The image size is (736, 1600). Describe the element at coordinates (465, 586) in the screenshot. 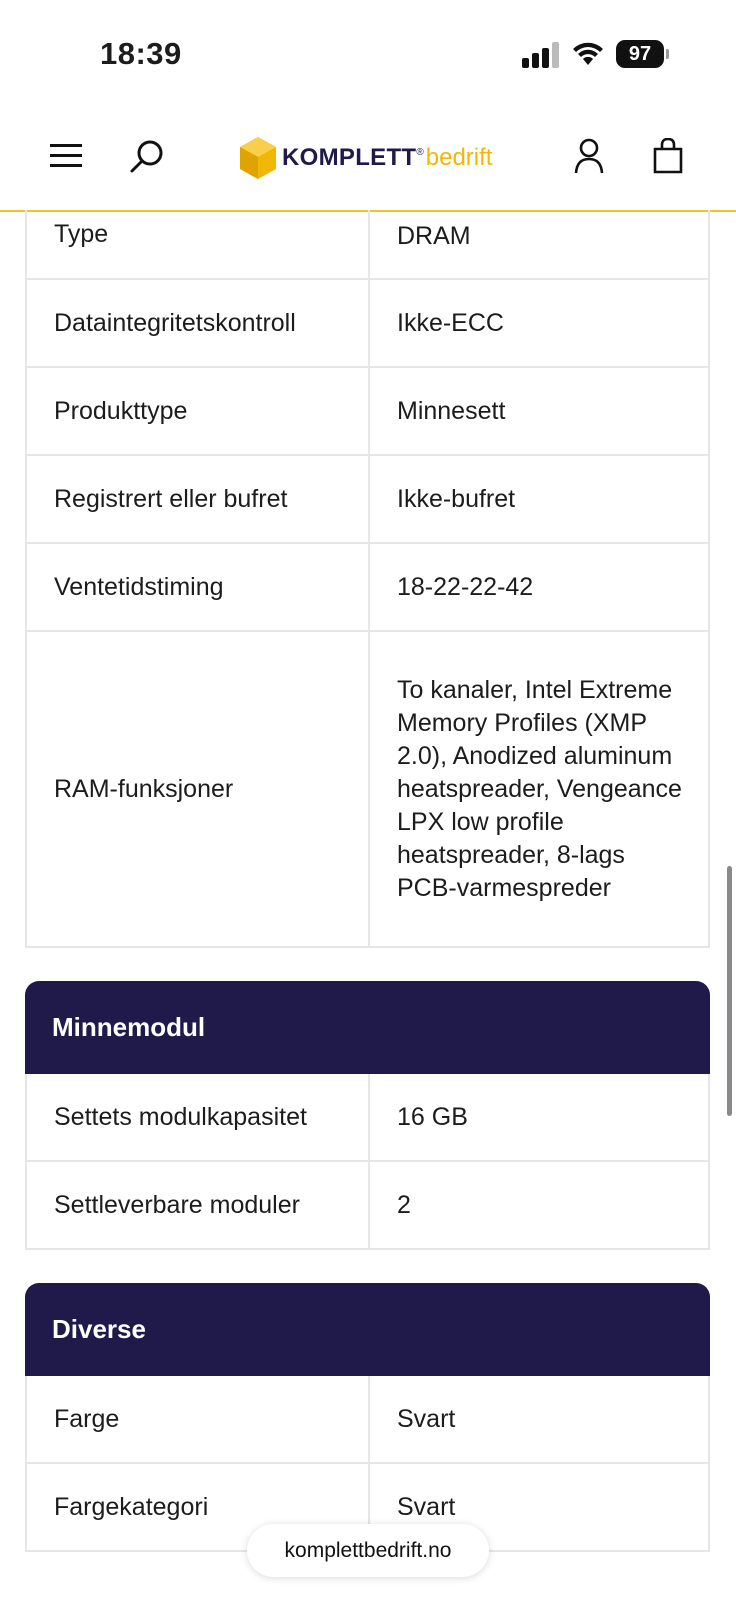

I see `spec-value: 18-22-22-42` at that location.